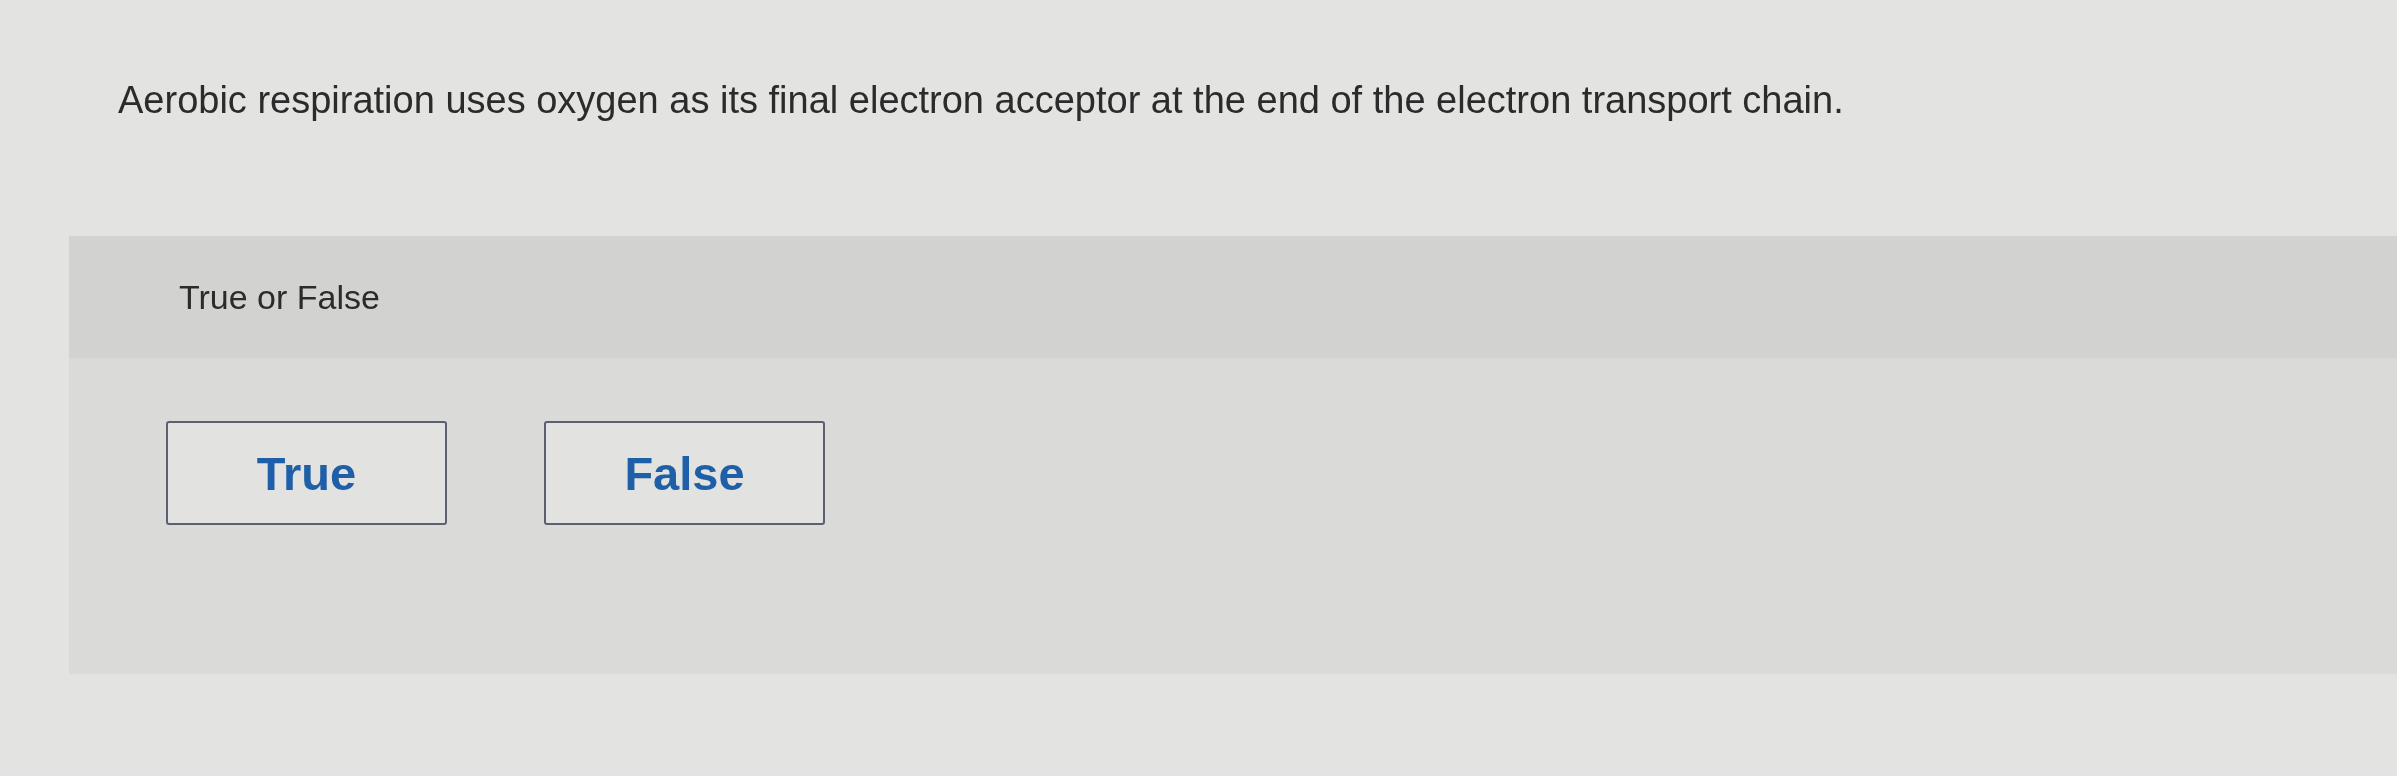 The image size is (2397, 776). Describe the element at coordinates (981, 100) in the screenshot. I see `question-text: Aerobic respiration uses oxygen as its final electron acceptor at the end of the electron transport chain.` at that location.